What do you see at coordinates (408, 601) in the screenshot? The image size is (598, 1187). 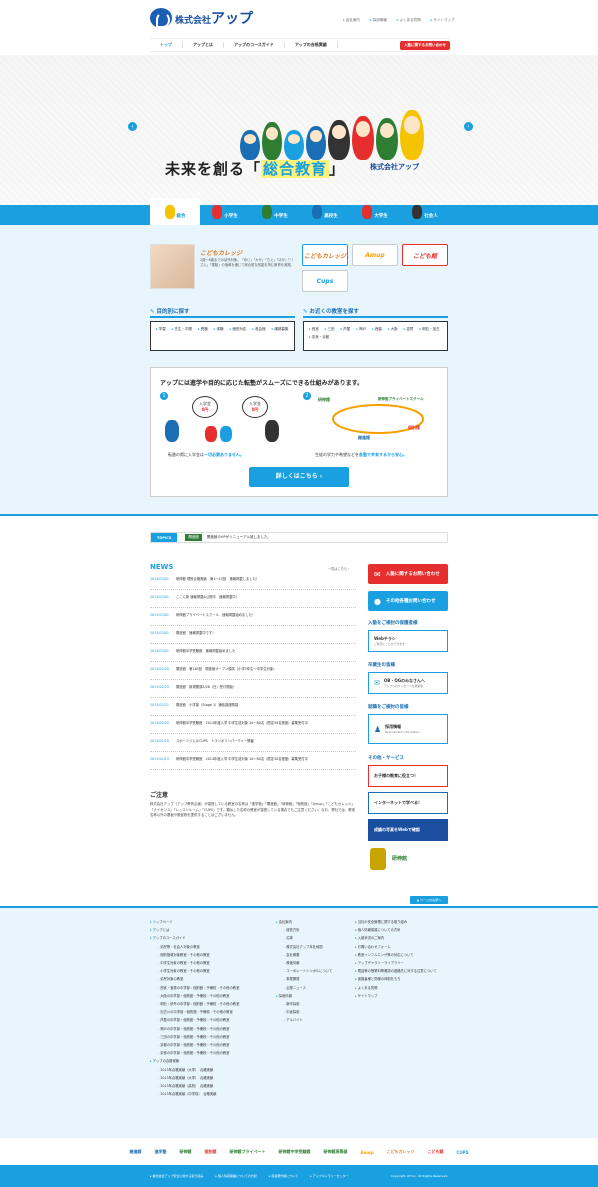 I see `contact-other-button: ● その他各種お問い合わせ` at bounding box center [408, 601].